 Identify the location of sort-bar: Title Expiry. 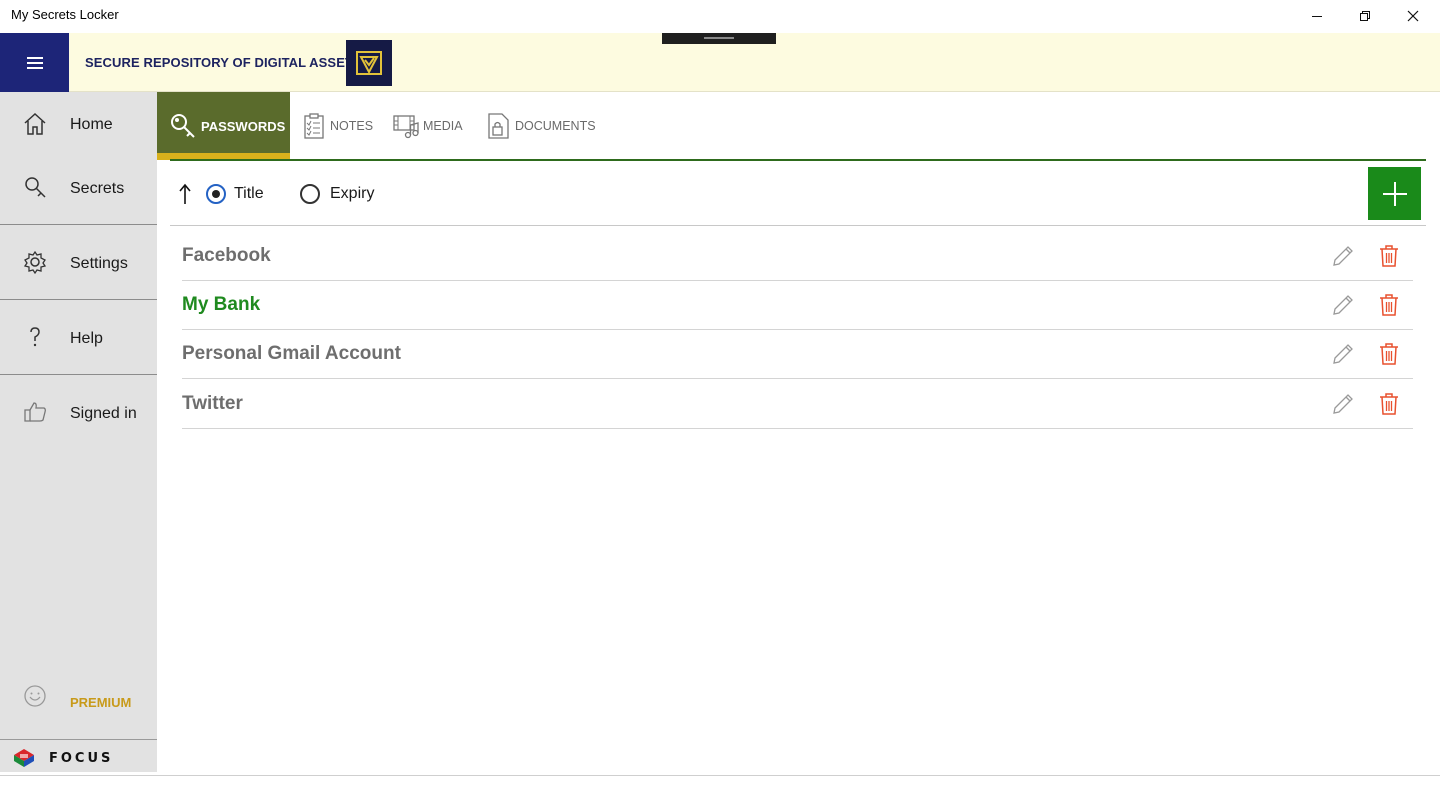
(798, 193).